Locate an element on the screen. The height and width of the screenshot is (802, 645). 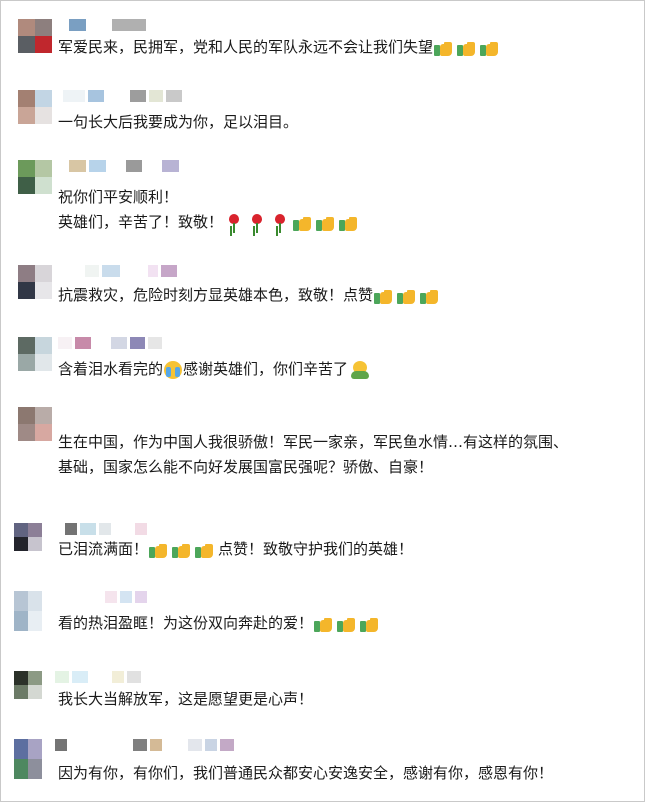
comment-text: 祝你们平安顺利！ 英雄们，辛苦了！致敬！ is located at coordinates (349, 210).